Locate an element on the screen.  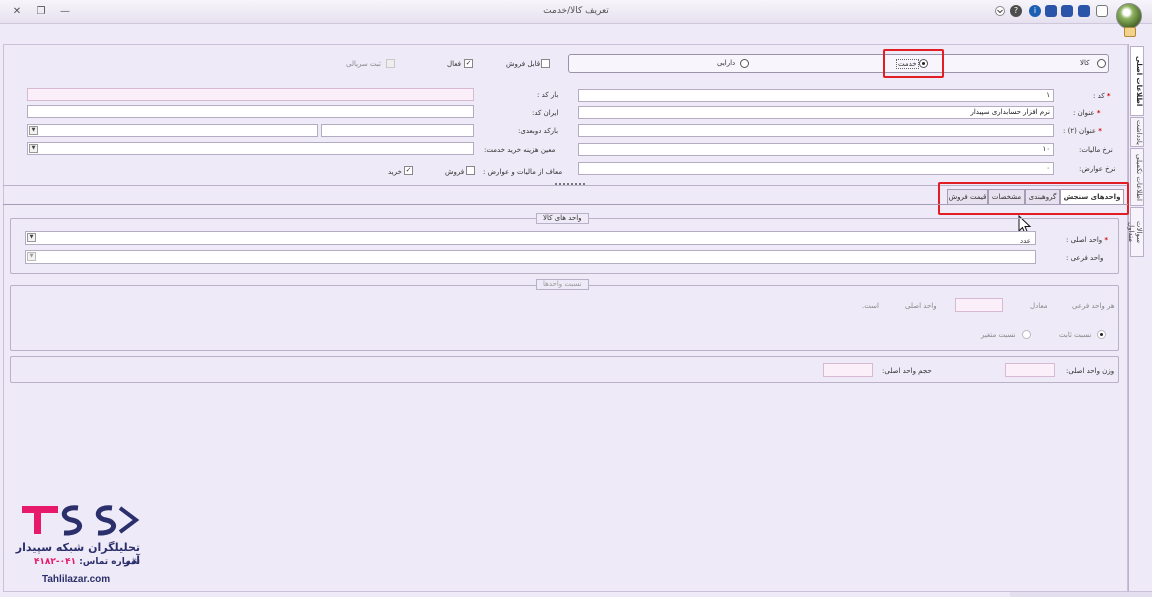
ratio-group is located at coordinates (564, 318).